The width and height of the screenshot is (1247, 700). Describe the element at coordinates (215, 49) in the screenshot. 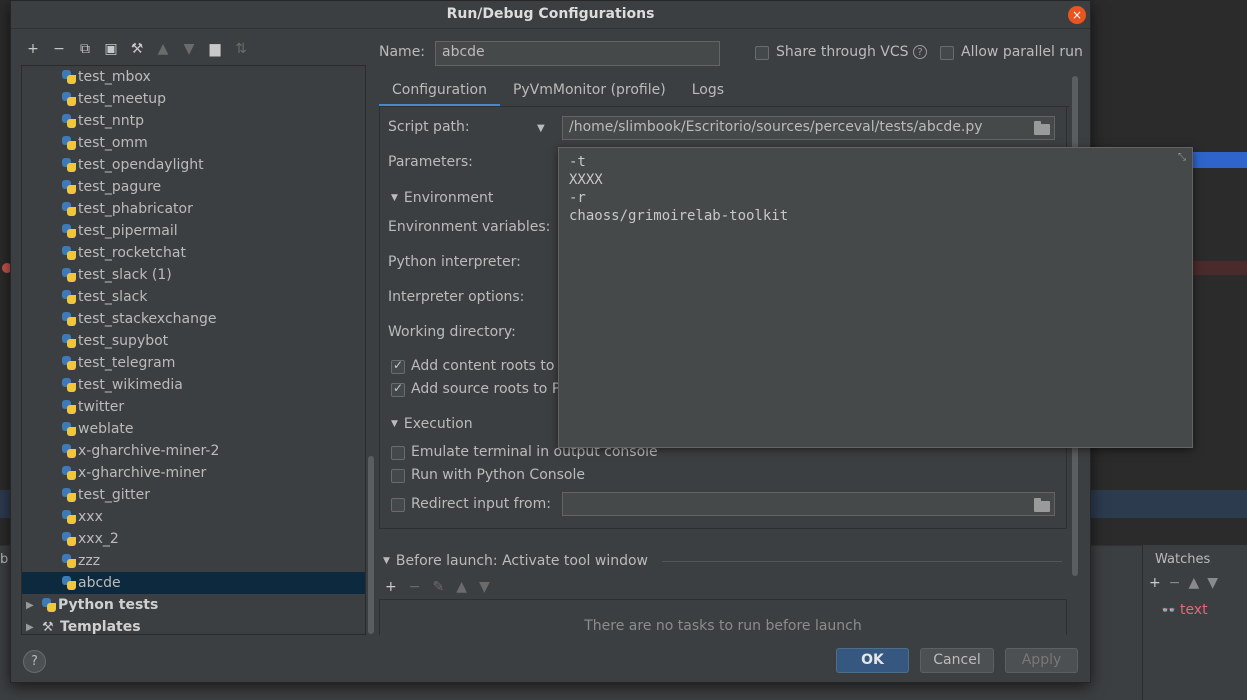

I see `folder-icon: ▆` at that location.